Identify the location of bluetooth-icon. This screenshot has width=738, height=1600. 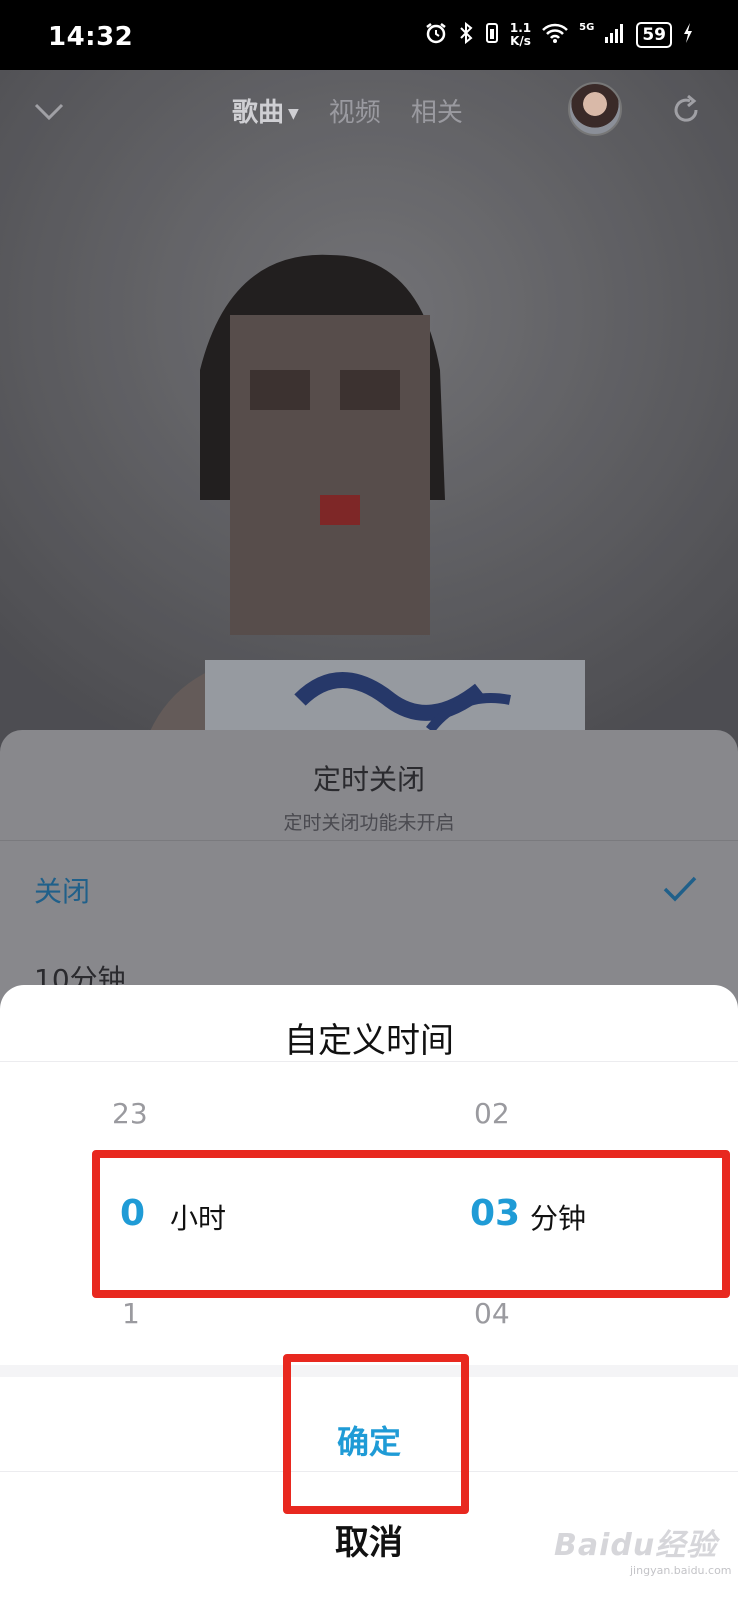
(466, 35).